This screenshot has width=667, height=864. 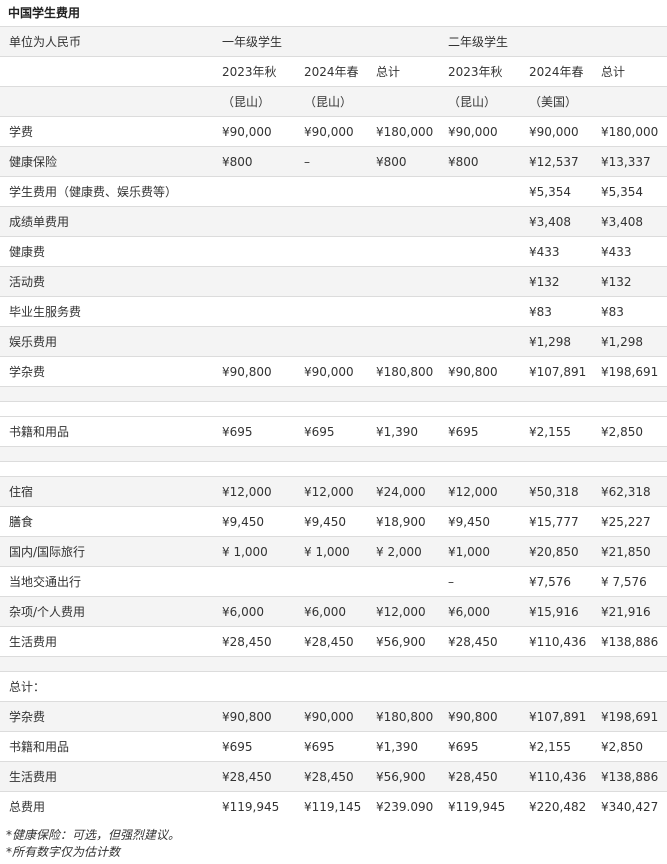 I want to click on table-row: 健康费 ¥433 ¥433, so click(x=333, y=251).